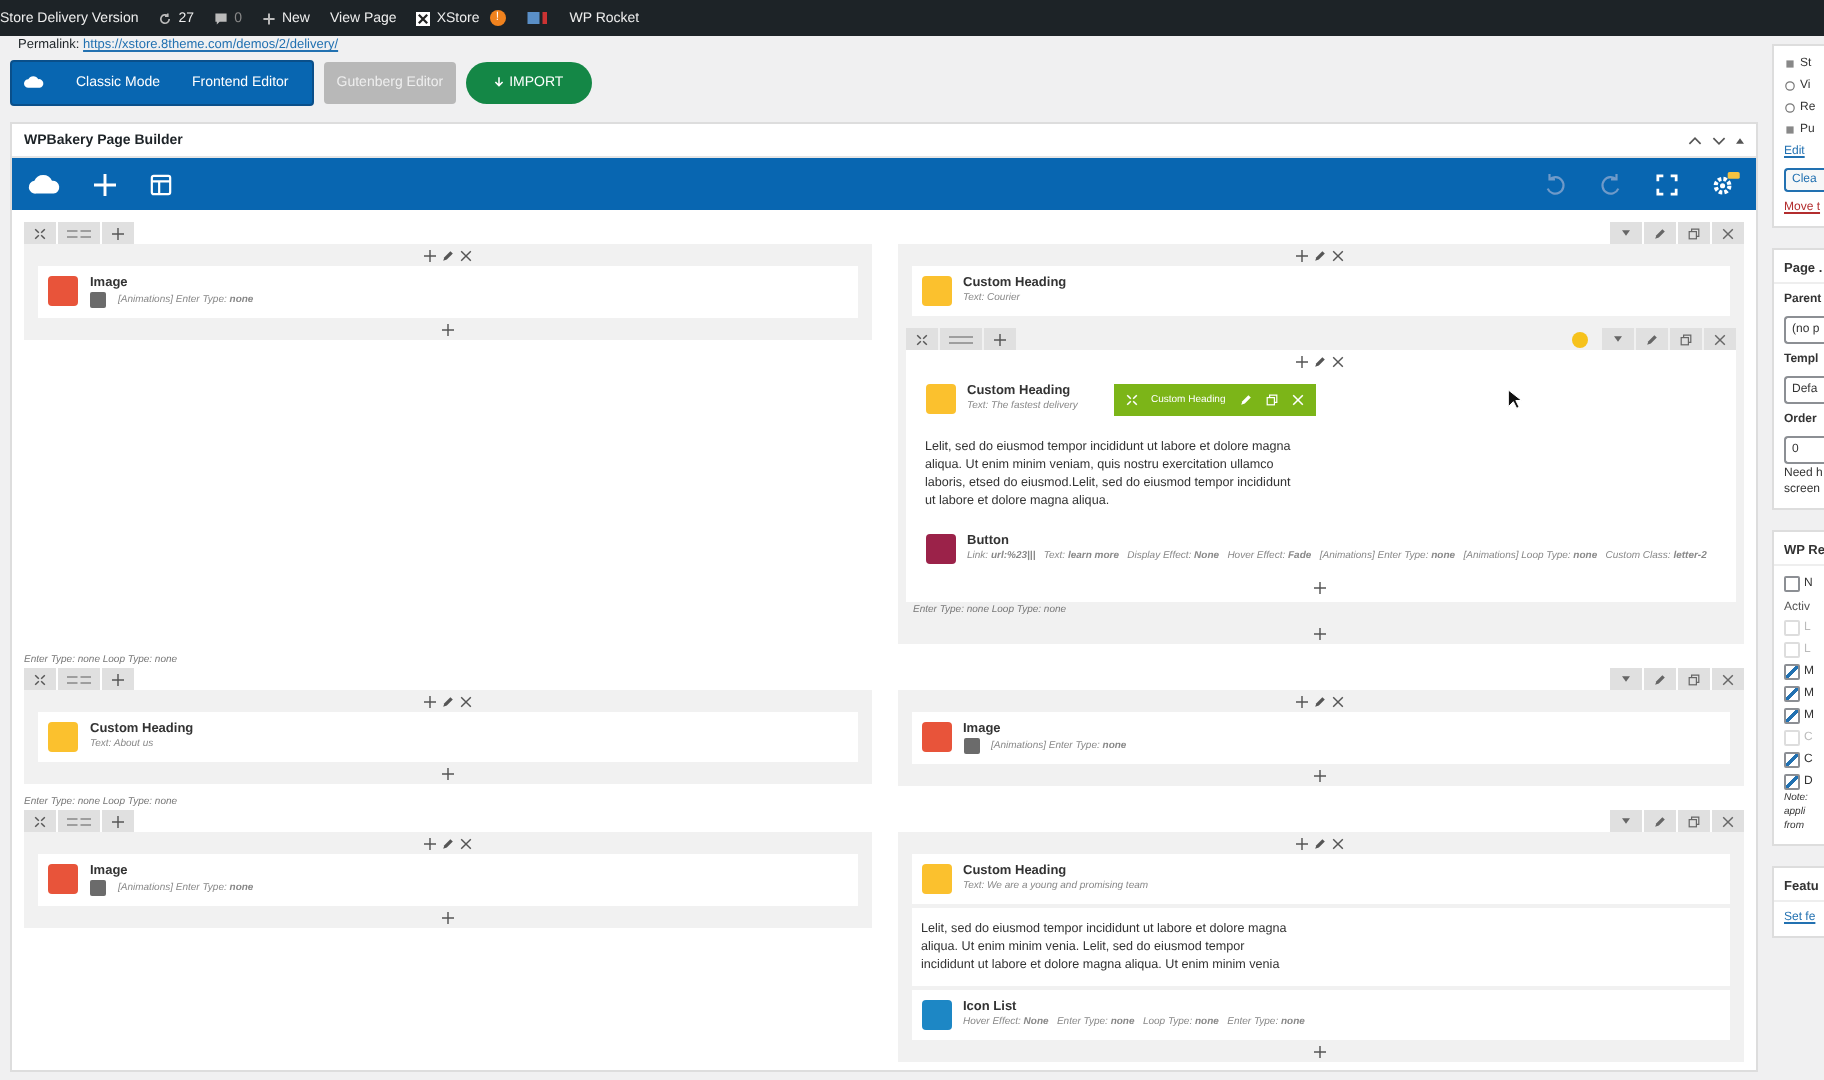  Describe the element at coordinates (1667, 184) in the screenshot. I see `fullscreen-icon` at that location.